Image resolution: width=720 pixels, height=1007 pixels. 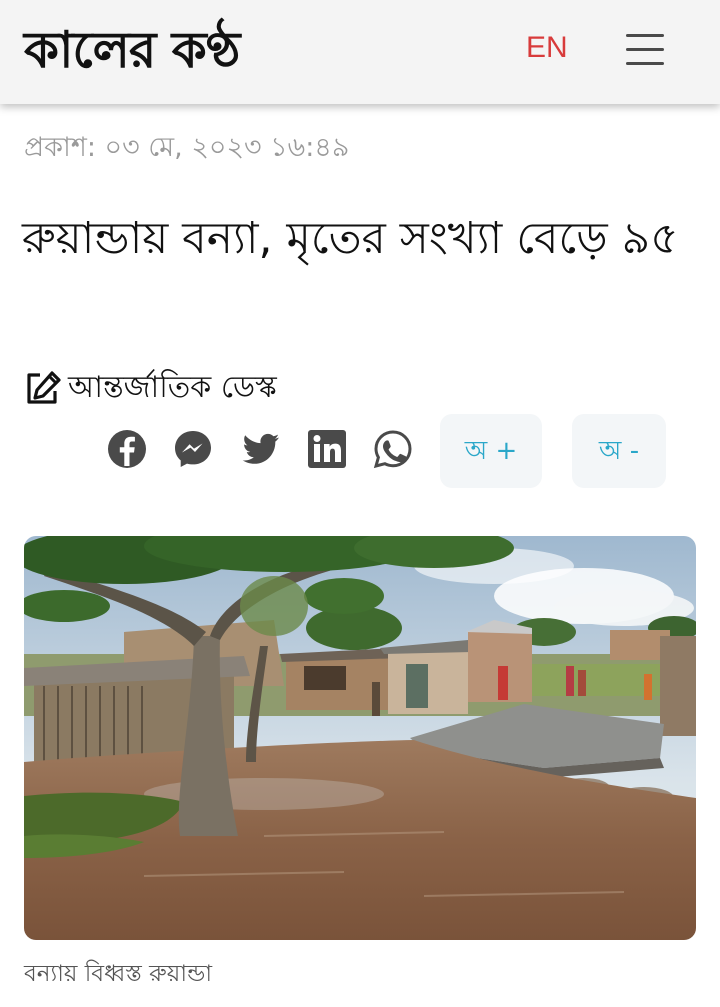 What do you see at coordinates (491, 451) in the screenshot?
I see `font-size-increase-button: অ +` at bounding box center [491, 451].